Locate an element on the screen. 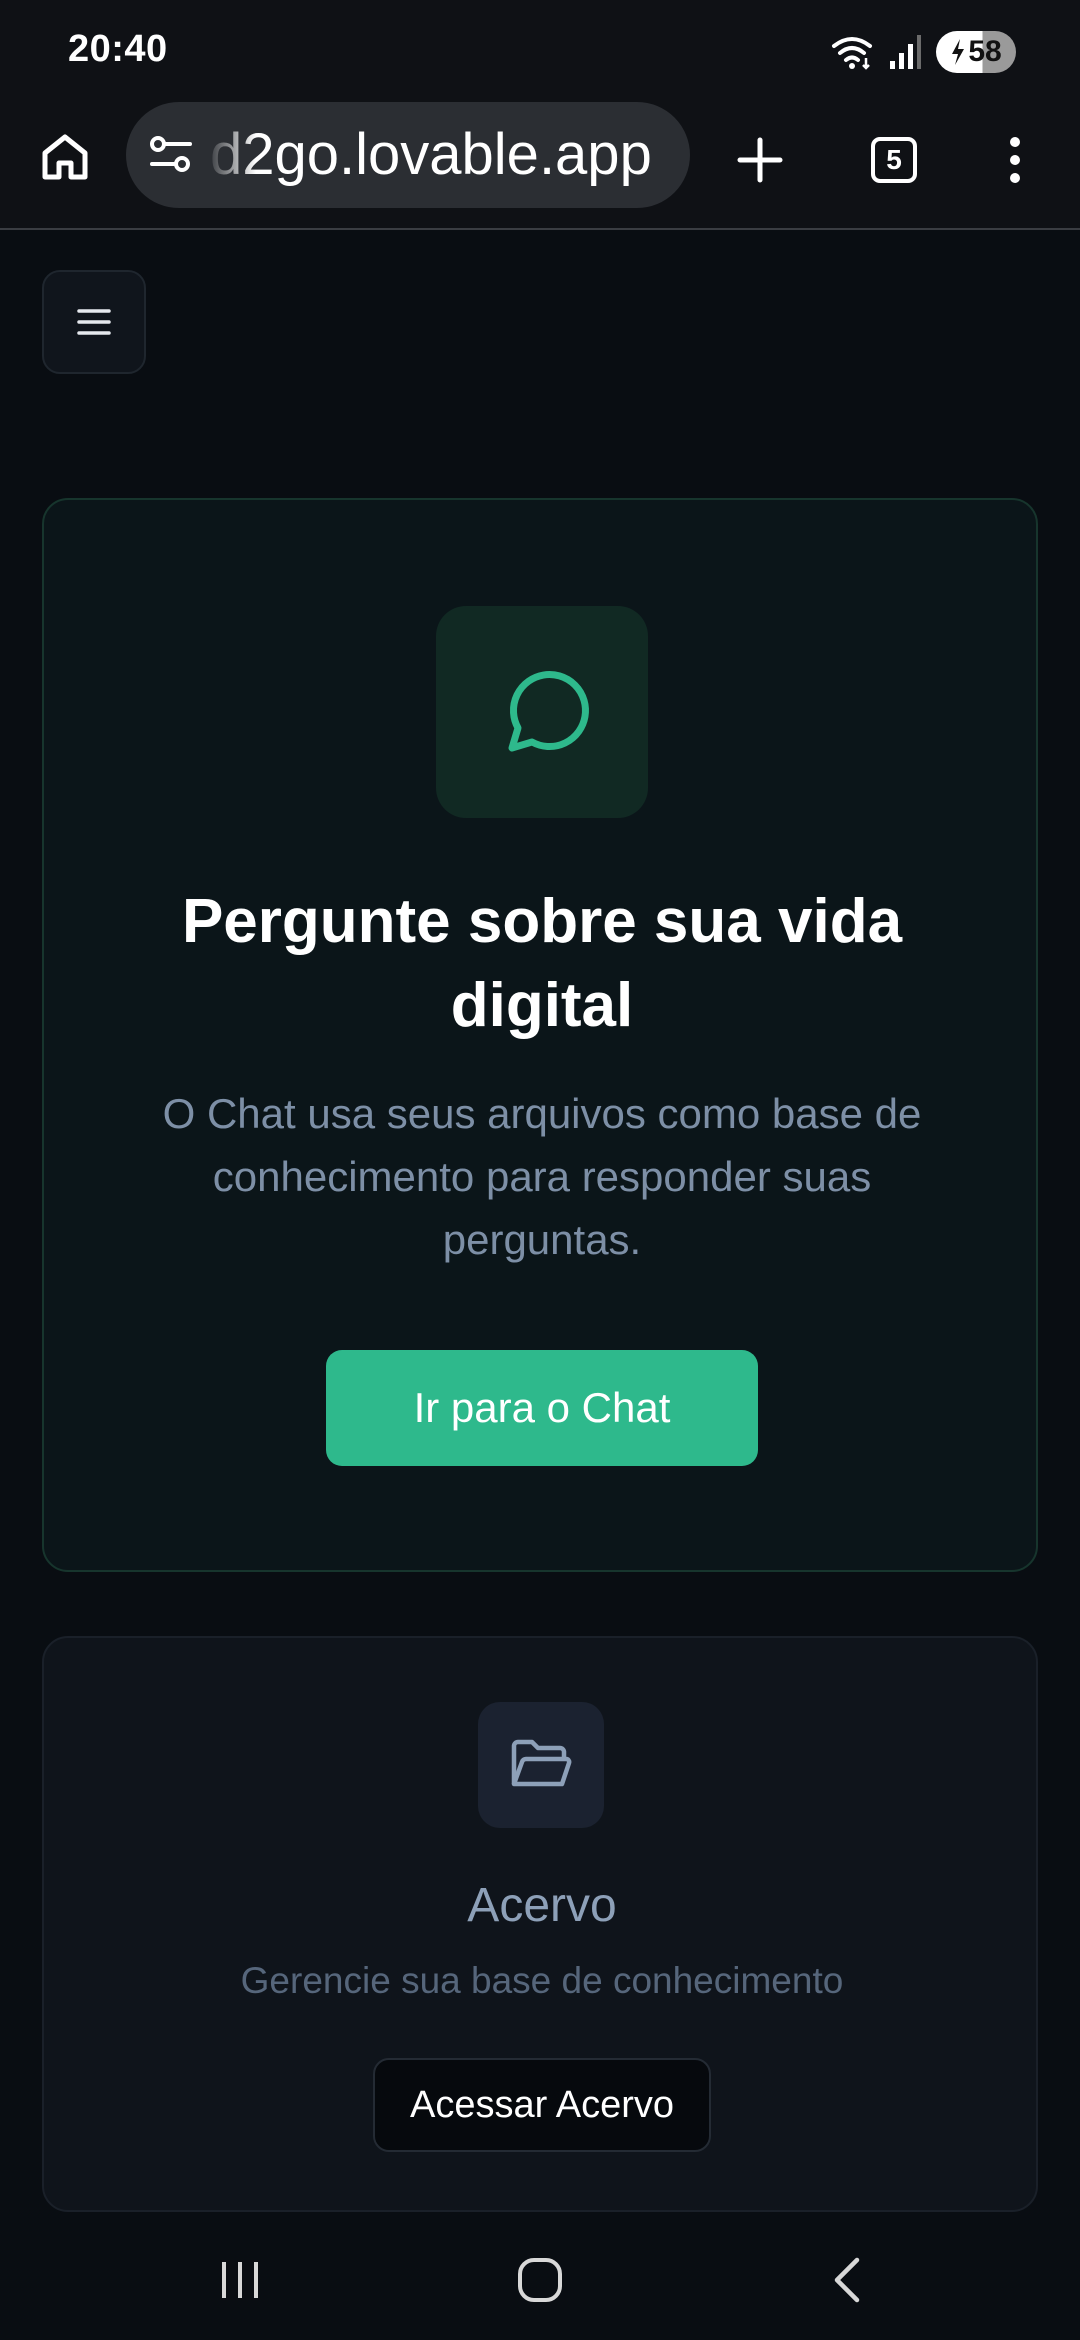 The height and width of the screenshot is (2340, 1080). tabs-button: 5 is located at coordinates (894, 160).